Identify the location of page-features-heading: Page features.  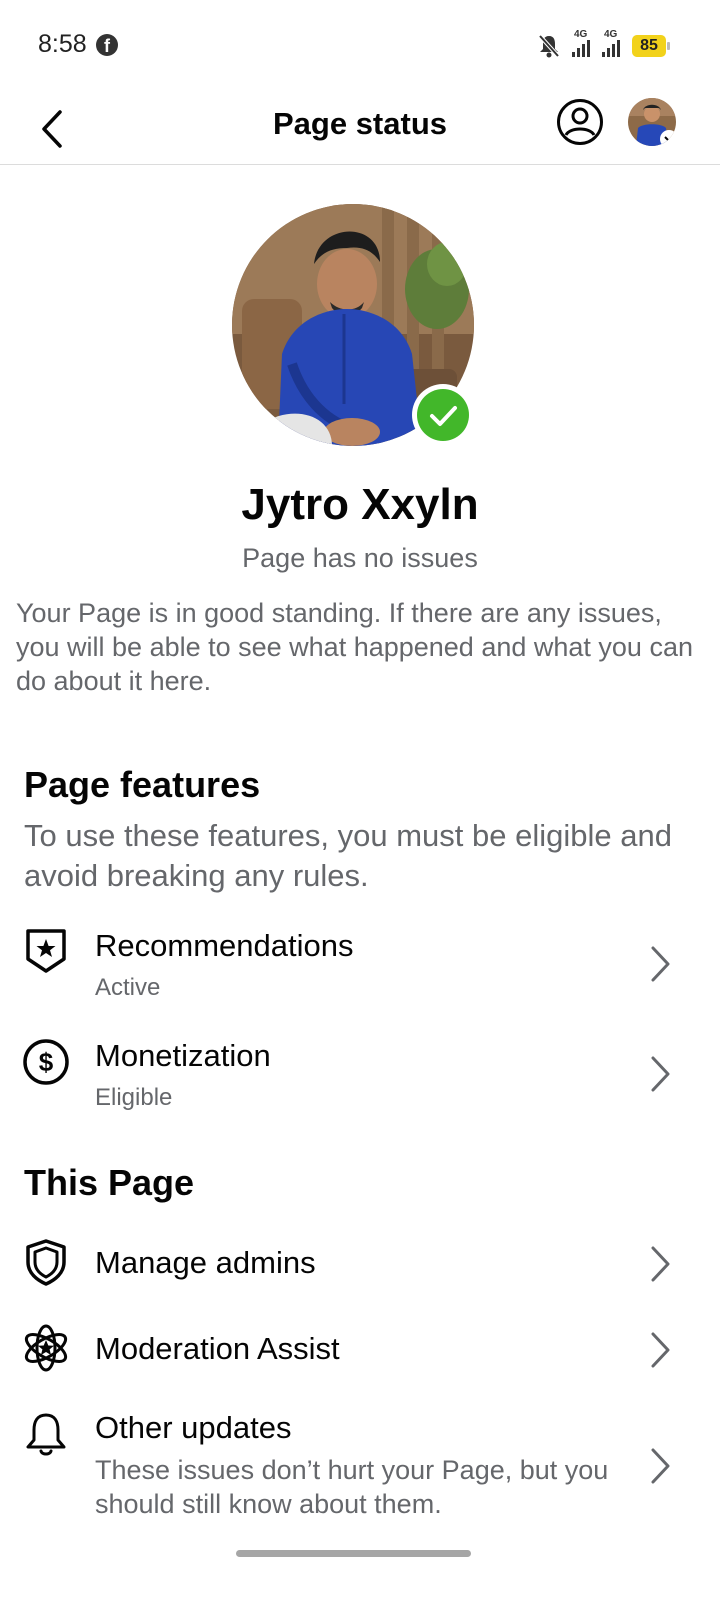
(142, 784).